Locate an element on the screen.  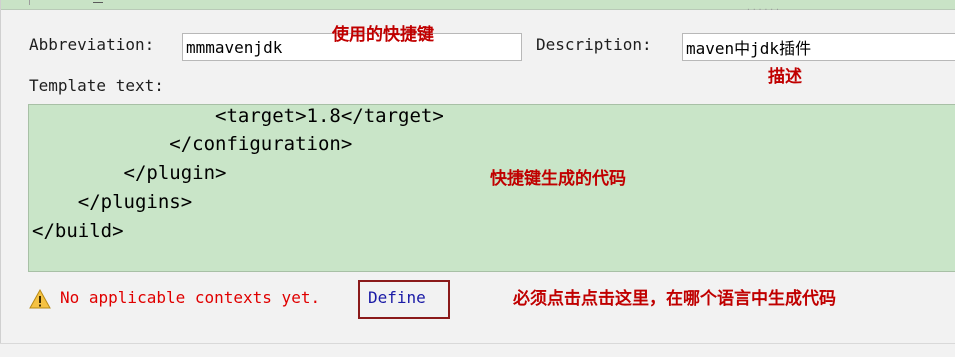
abbreviation-label: Abbreviation: is located at coordinates (92, 44).